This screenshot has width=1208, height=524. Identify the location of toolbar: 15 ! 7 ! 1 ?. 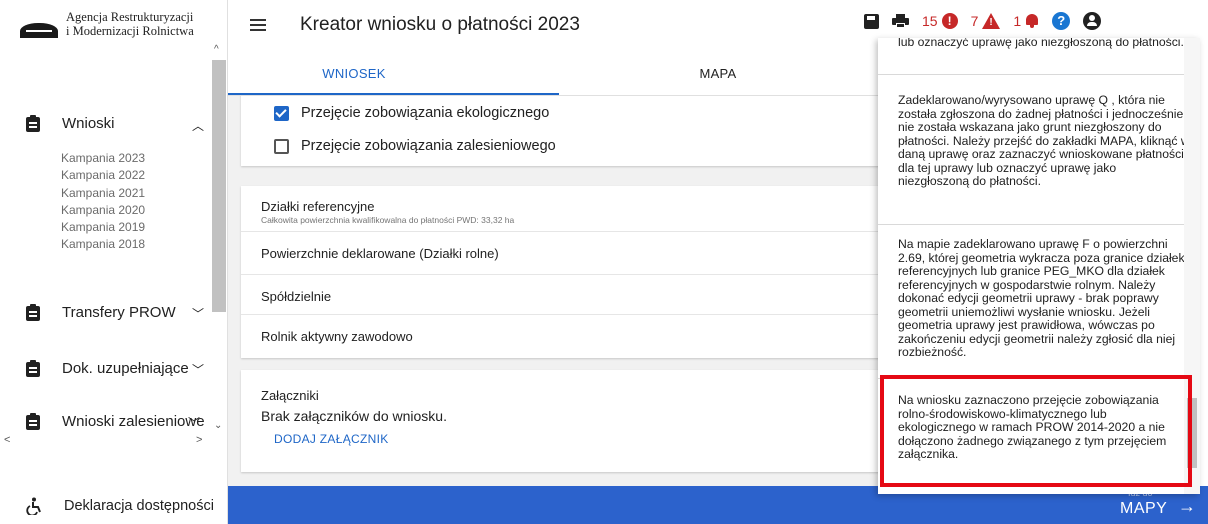
(989, 21).